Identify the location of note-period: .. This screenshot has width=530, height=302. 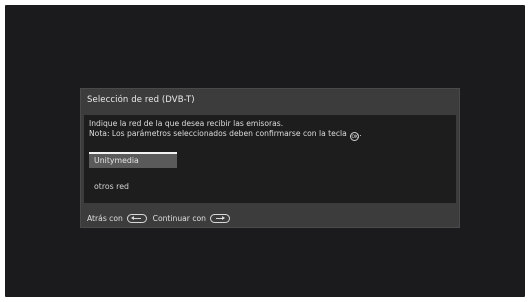
(360, 133).